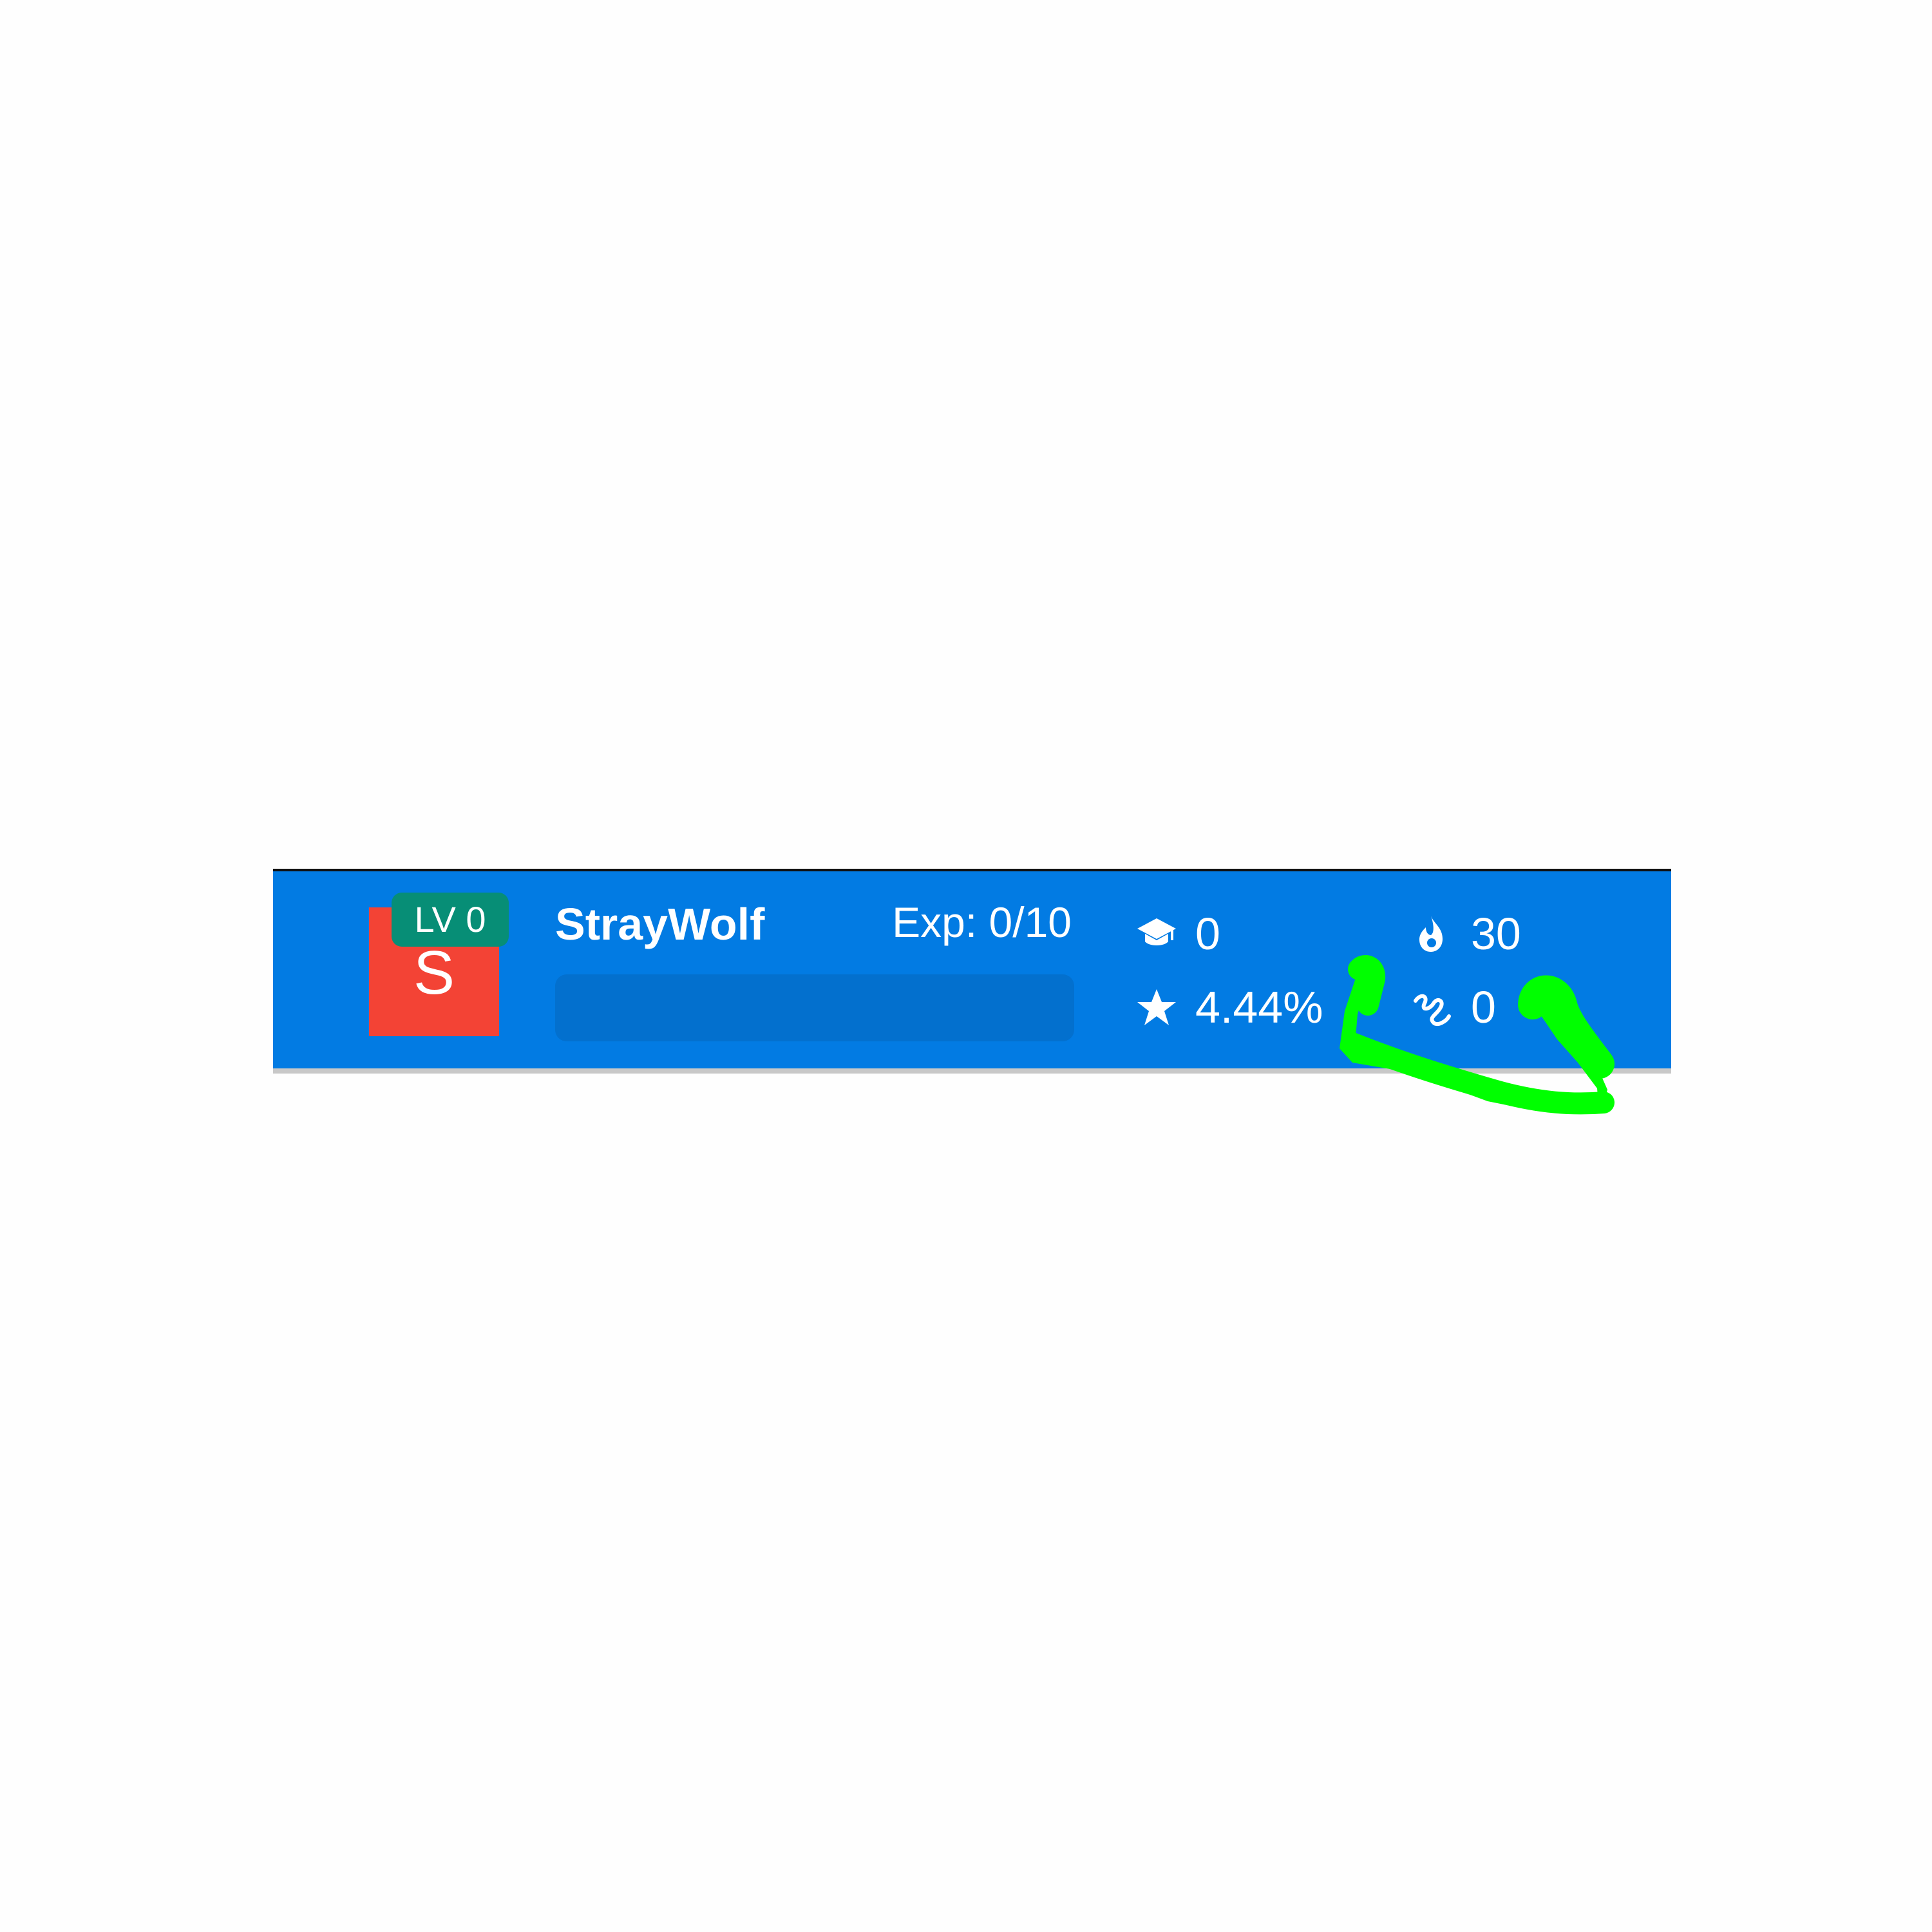 The image size is (1932, 1932). I want to click on stat-accuracy: 4.44%, so click(1229, 1008).